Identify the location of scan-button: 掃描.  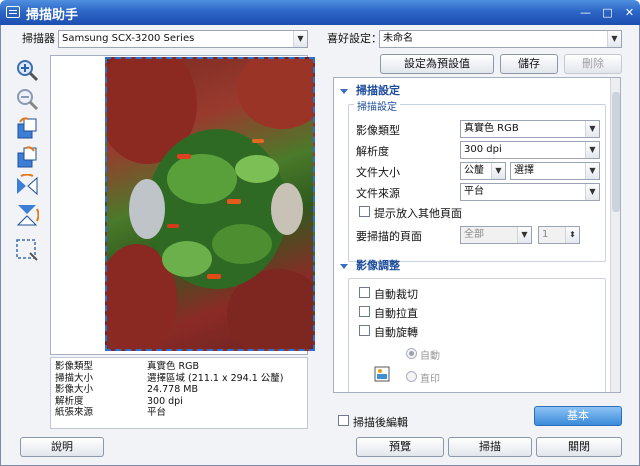
(490, 447).